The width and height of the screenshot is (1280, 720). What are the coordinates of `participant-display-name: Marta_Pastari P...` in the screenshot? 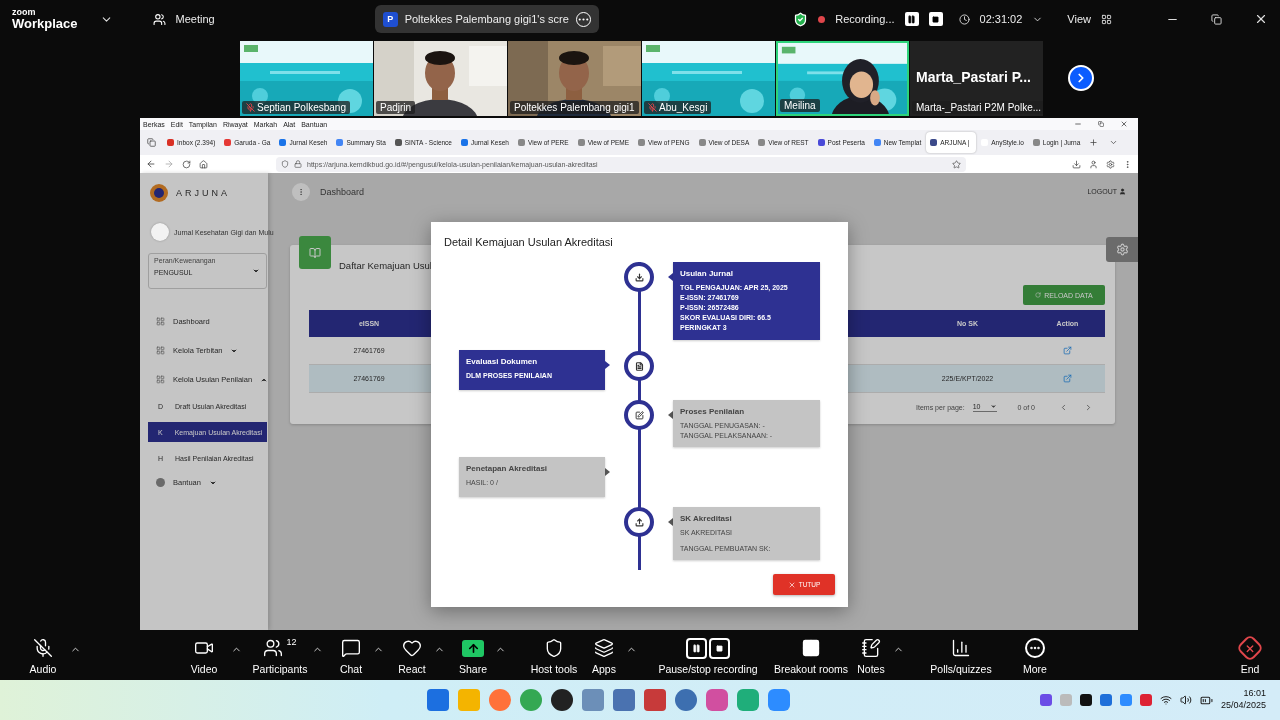 It's located at (973, 76).